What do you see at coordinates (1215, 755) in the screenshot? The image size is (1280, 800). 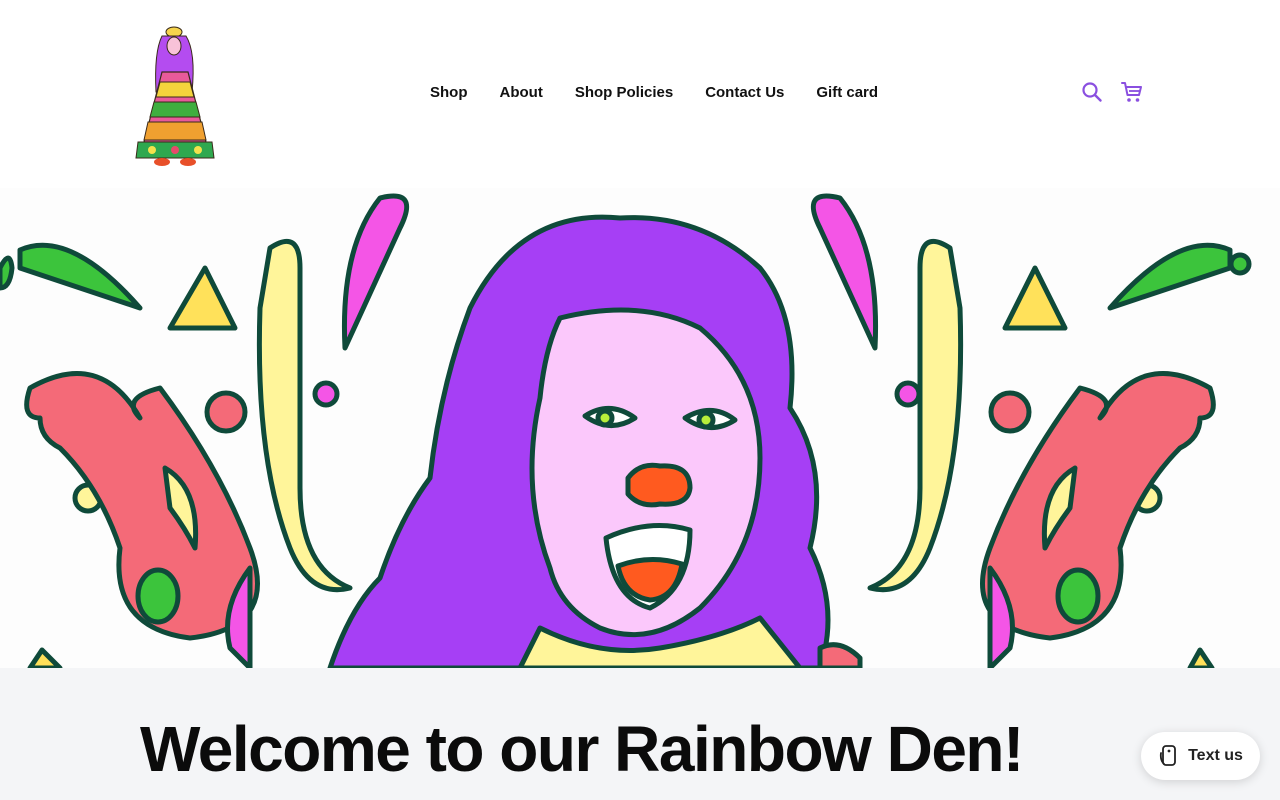 I see `text-us-label: Text us` at bounding box center [1215, 755].